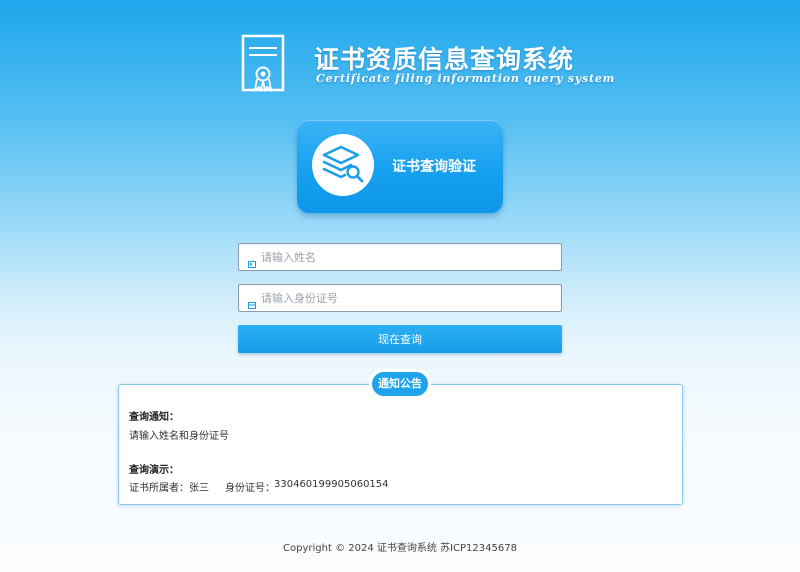 Image resolution: width=800 pixels, height=572 pixels. What do you see at coordinates (331, 484) in the screenshot?
I see `demo-id-value: 330460199905060154` at bounding box center [331, 484].